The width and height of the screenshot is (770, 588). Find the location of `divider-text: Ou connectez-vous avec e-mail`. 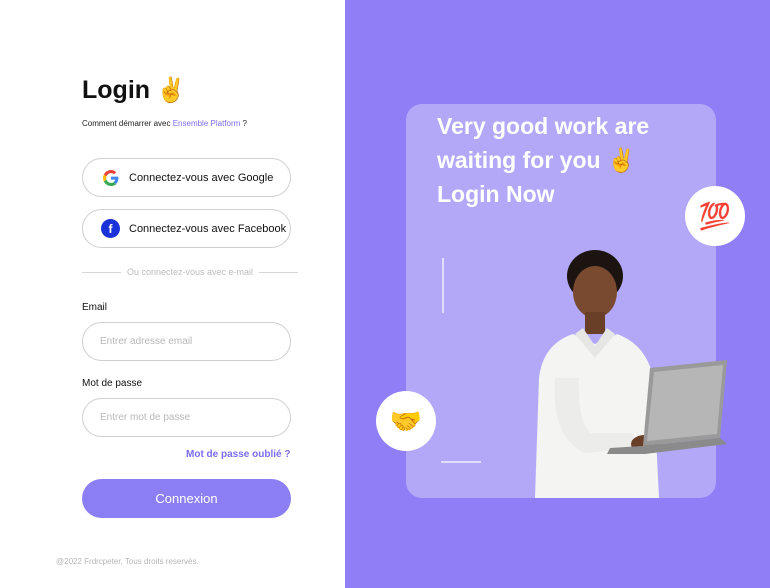

divider-text: Ou connectez-vous avec e-mail is located at coordinates (190, 272).